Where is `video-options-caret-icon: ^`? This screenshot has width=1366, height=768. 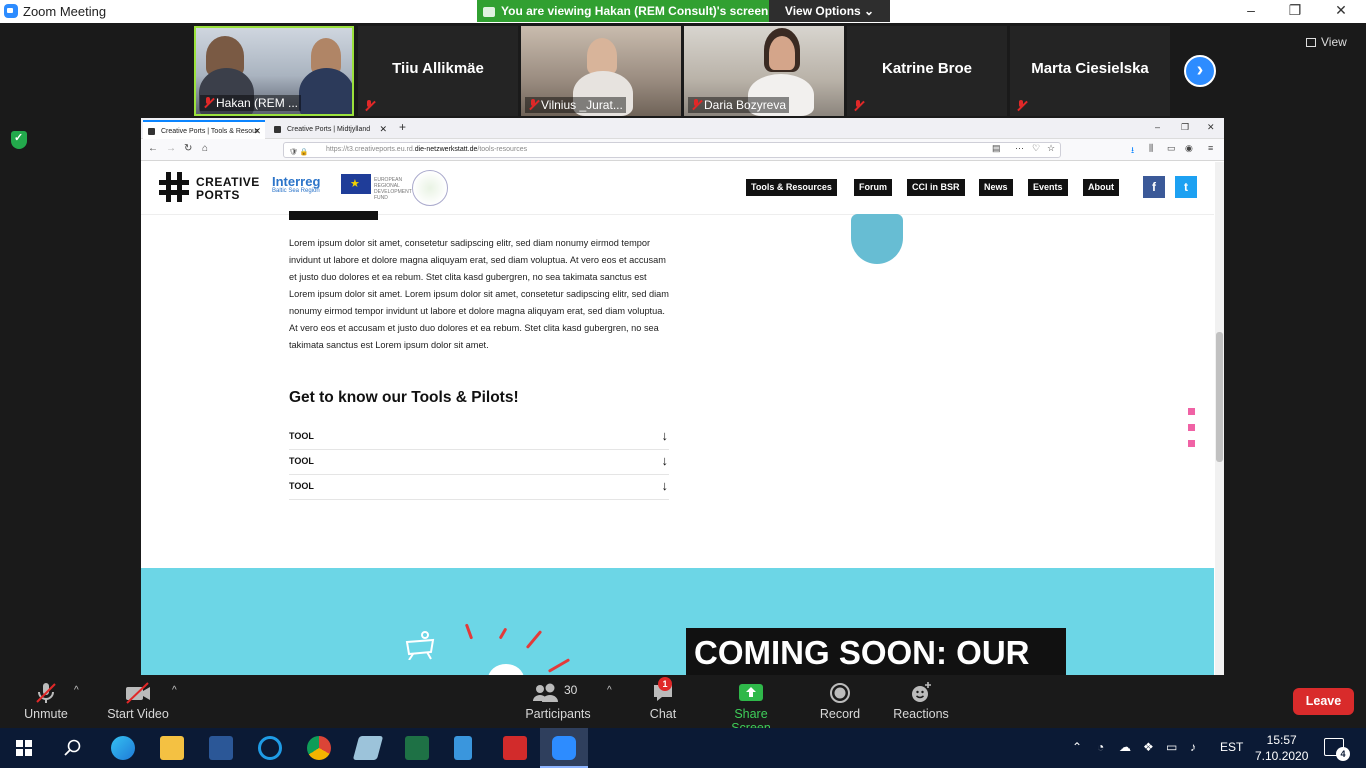 video-options-caret-icon: ^ is located at coordinates (174, 690).